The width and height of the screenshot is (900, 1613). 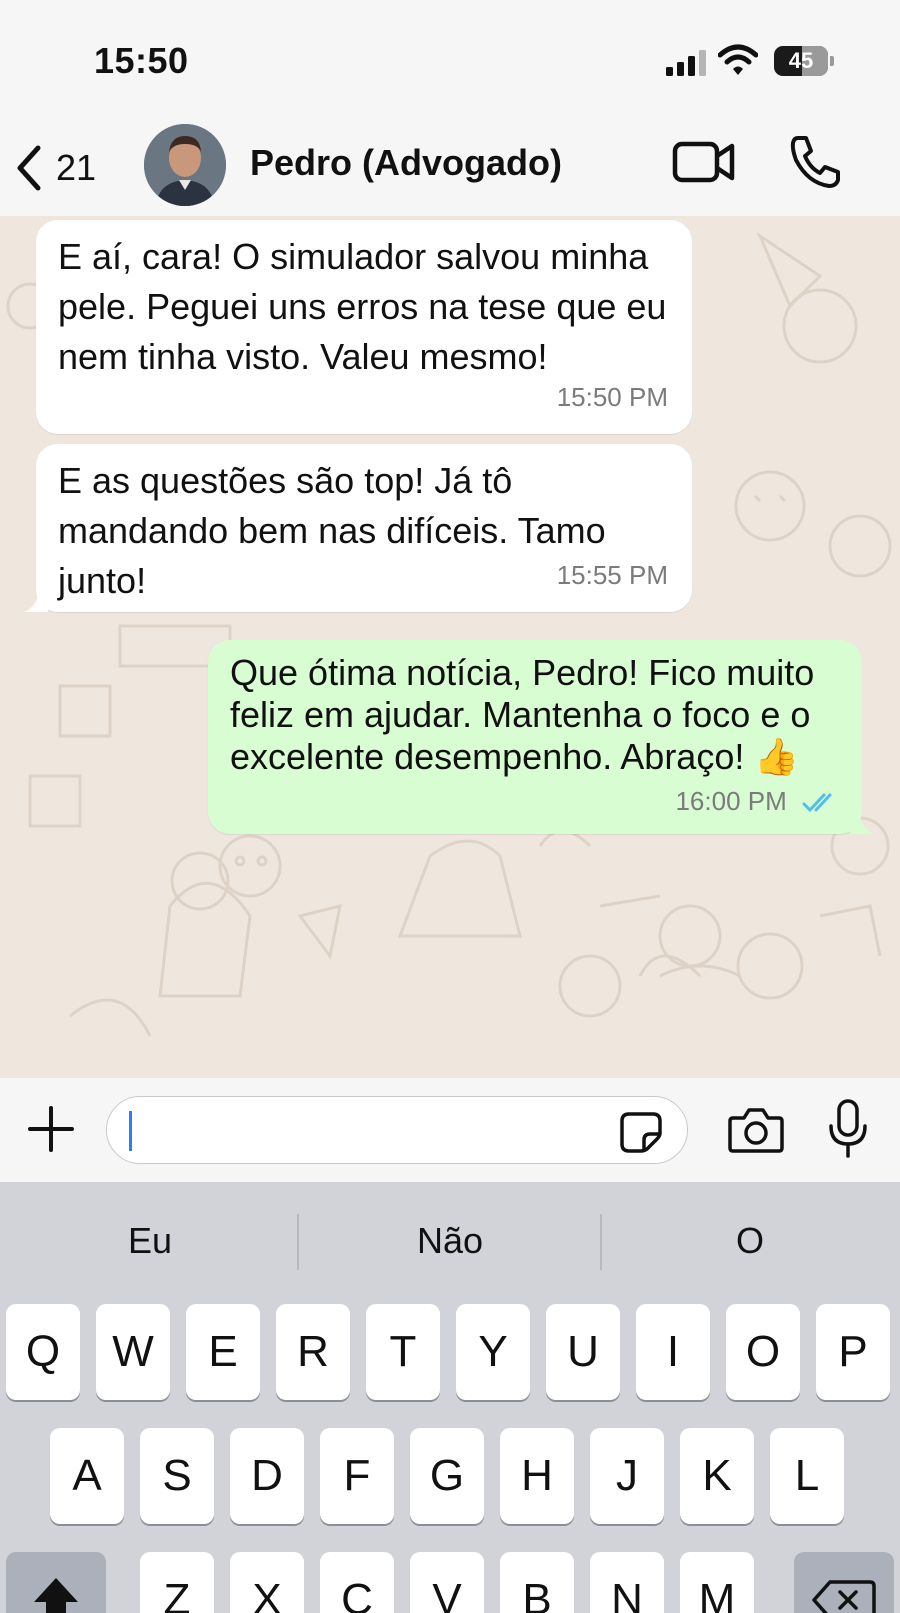 What do you see at coordinates (537, 1476) in the screenshot?
I see `key: H` at bounding box center [537, 1476].